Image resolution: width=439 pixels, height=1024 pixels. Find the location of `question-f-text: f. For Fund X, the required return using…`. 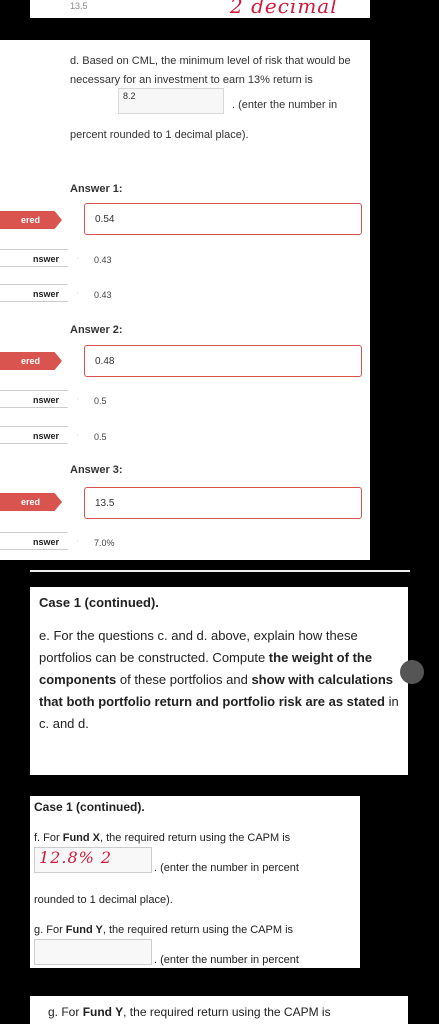

question-f-text: f. For Fund X, the required return using… is located at coordinates (162, 838).